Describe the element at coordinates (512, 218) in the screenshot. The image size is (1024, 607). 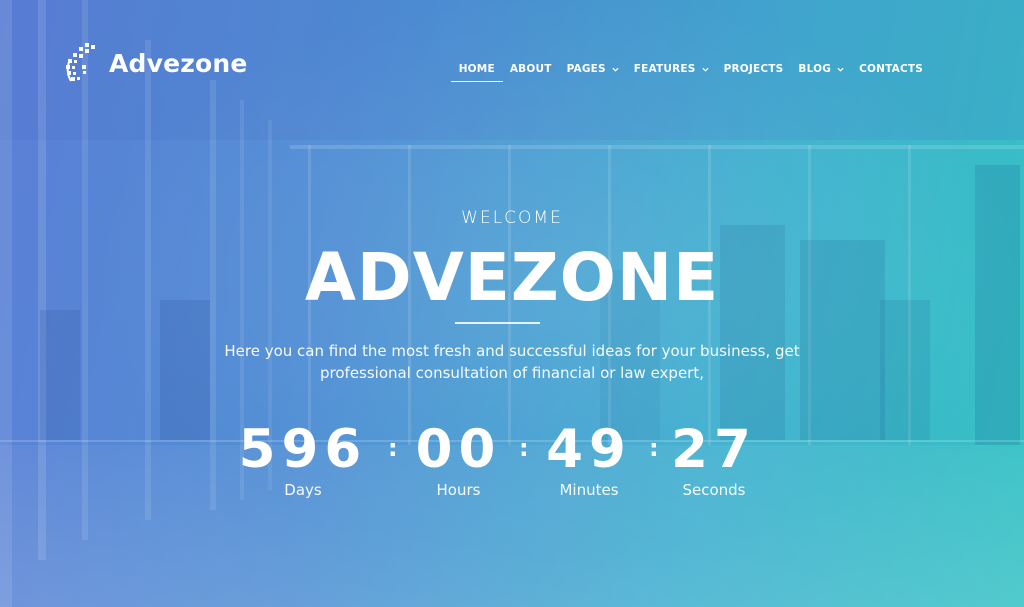
I see `hero-eyebrow: WELCOME` at that location.